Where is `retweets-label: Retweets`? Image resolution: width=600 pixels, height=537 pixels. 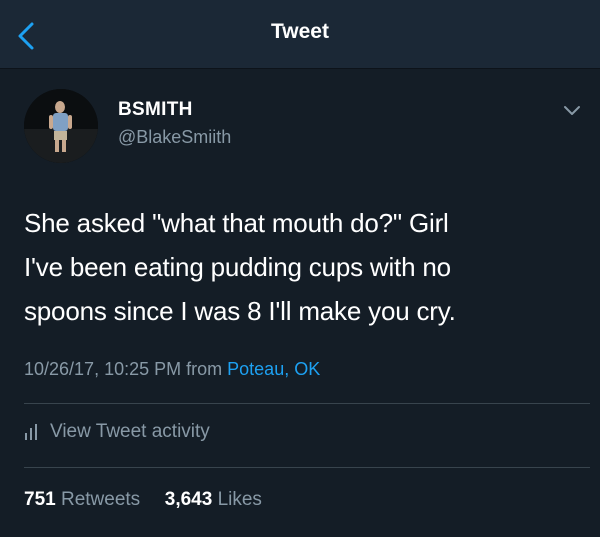
retweets-label: Retweets is located at coordinates (100, 499).